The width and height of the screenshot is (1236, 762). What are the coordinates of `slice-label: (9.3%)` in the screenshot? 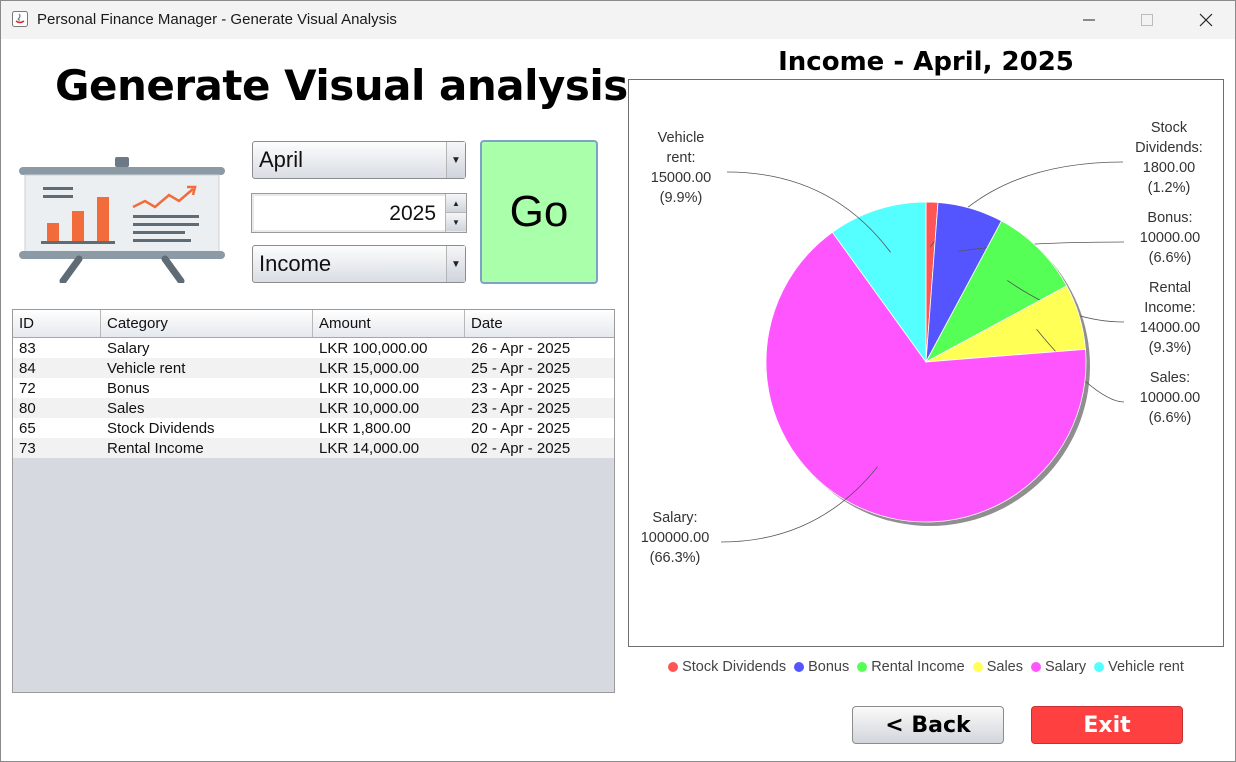 It's located at (1170, 348).